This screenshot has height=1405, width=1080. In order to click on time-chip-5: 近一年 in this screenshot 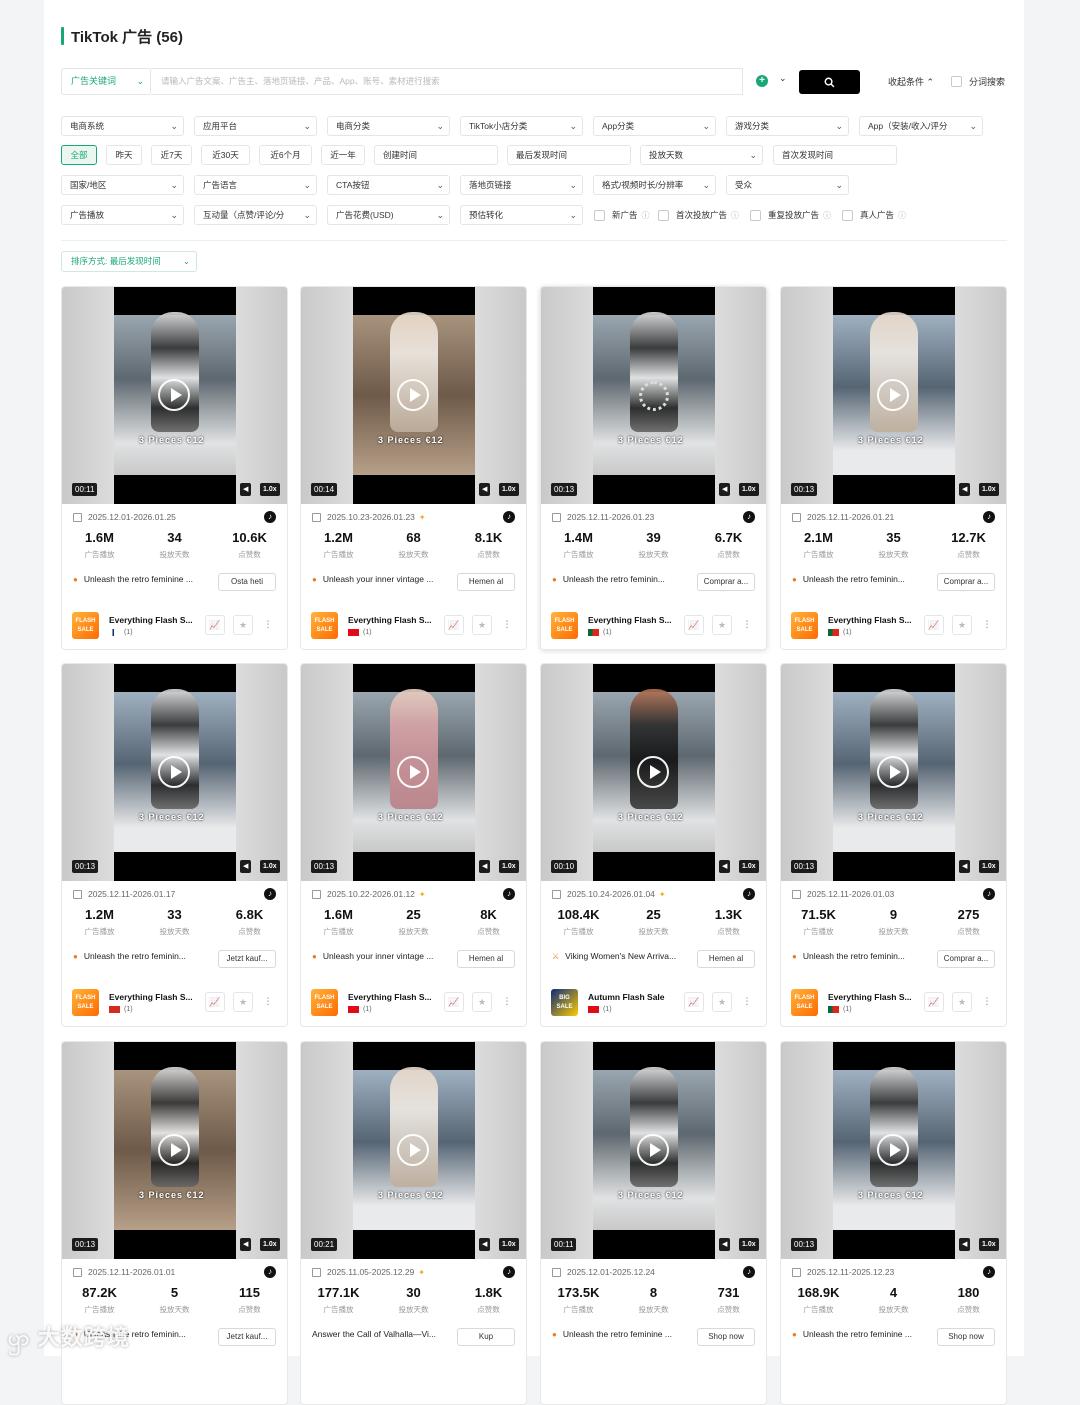, I will do `click(343, 155)`.